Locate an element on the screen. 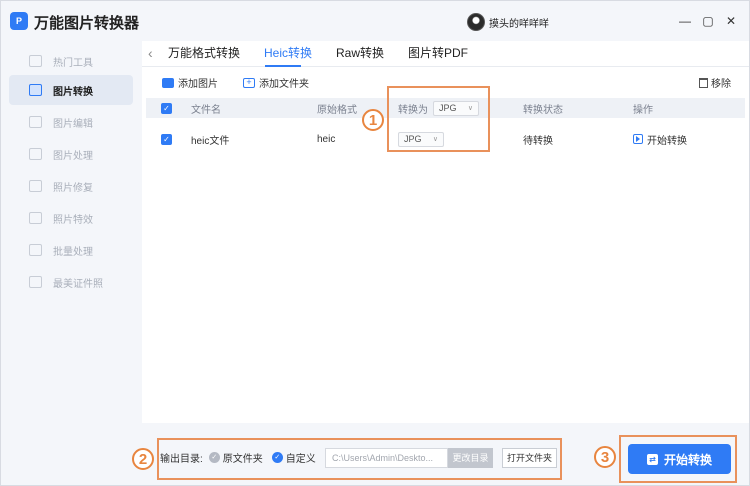 This screenshot has height=486, width=750. sidebar-item-label: 照片特效 is located at coordinates (73, 220).